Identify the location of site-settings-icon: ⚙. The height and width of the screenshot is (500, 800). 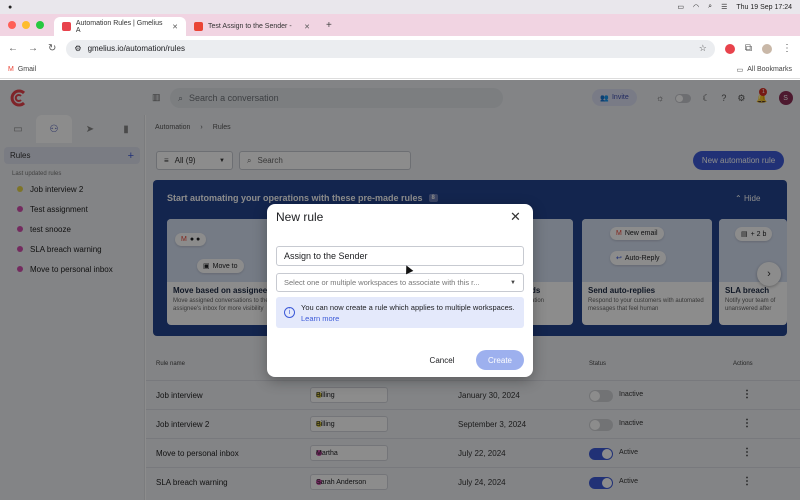
(77, 48).